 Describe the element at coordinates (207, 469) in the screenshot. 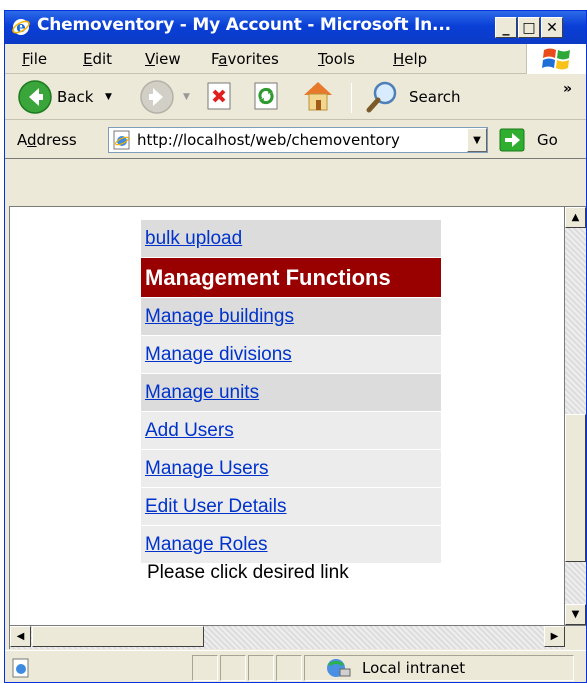

I see `manage-users-link: Manage Users` at that location.